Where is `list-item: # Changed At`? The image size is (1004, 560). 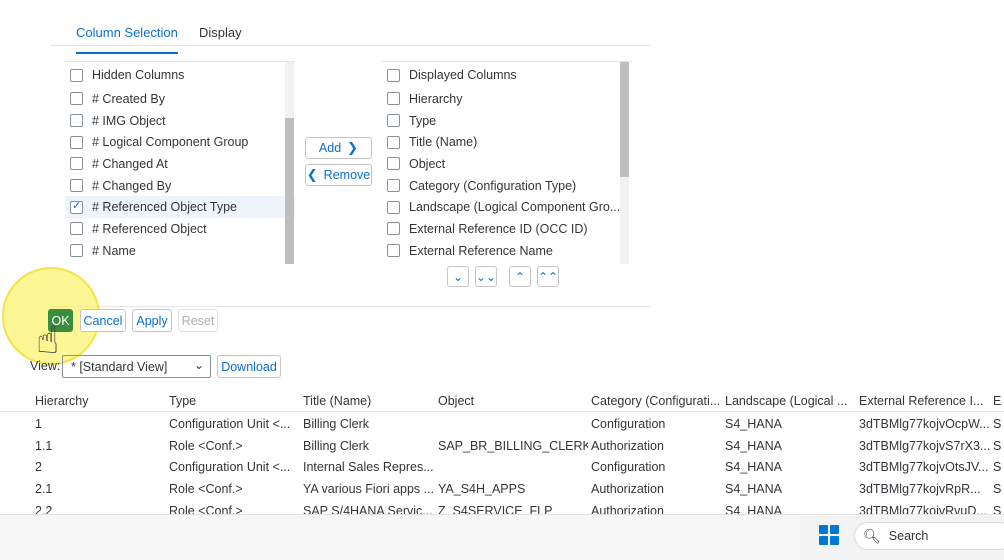
list-item: # Changed At is located at coordinates (180, 164).